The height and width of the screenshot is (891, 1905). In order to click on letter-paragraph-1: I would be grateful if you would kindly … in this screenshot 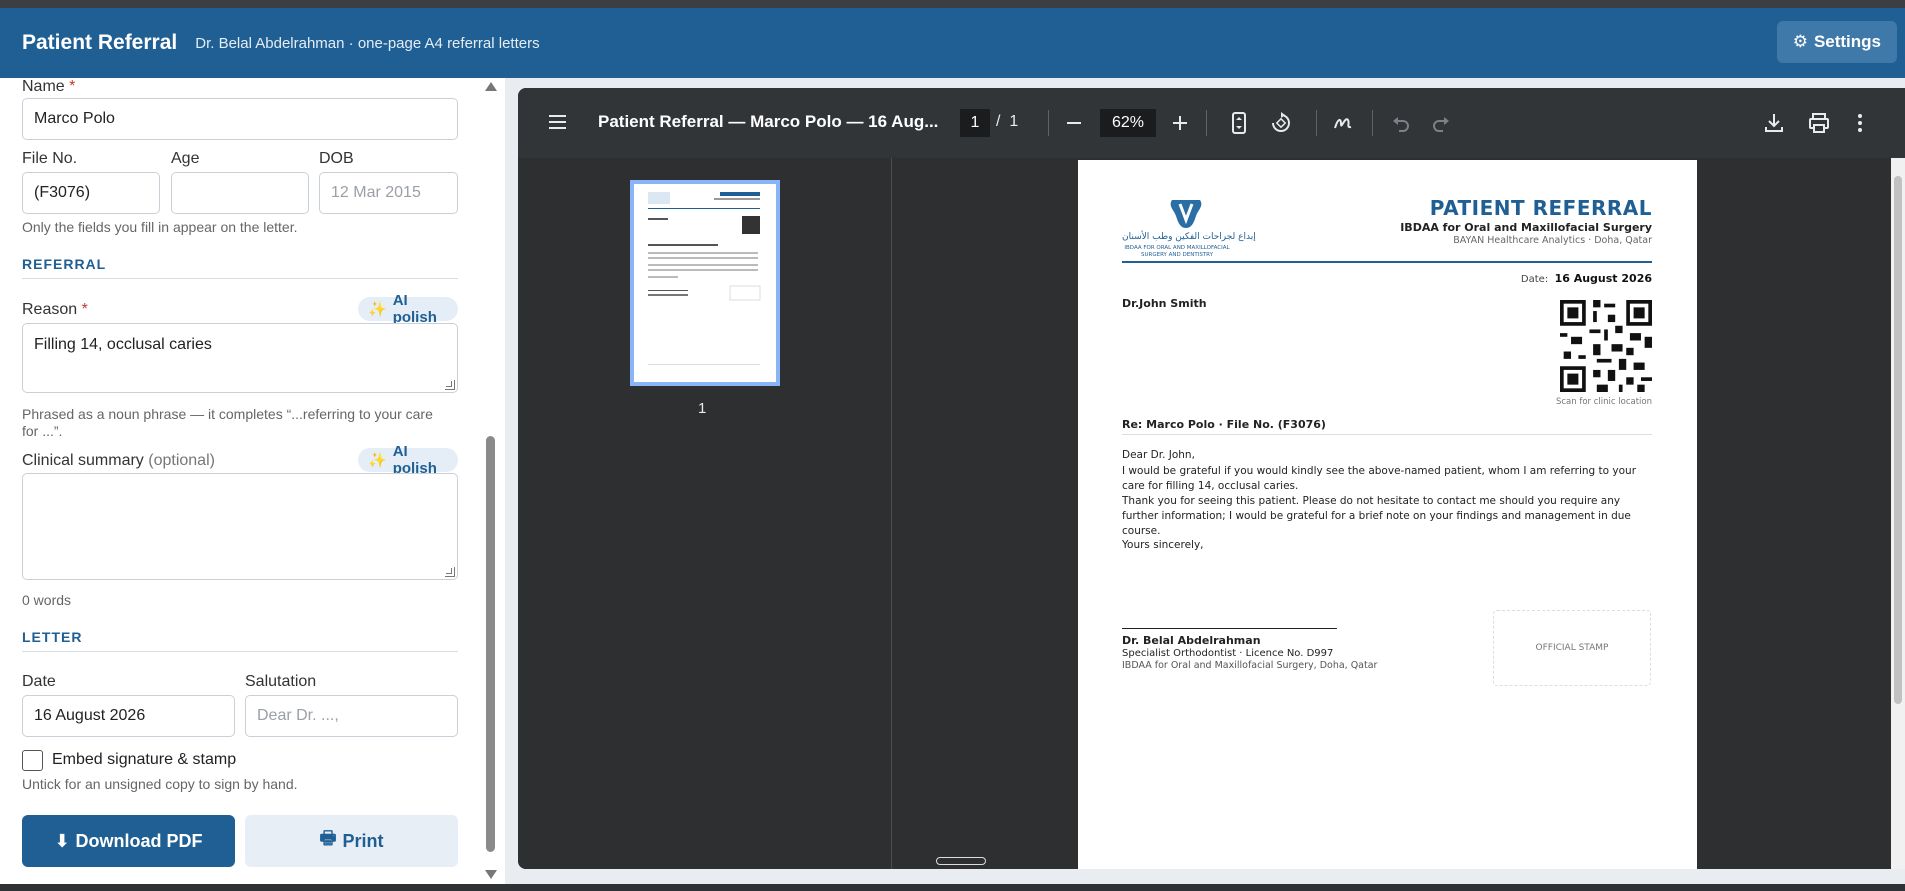, I will do `click(1379, 478)`.